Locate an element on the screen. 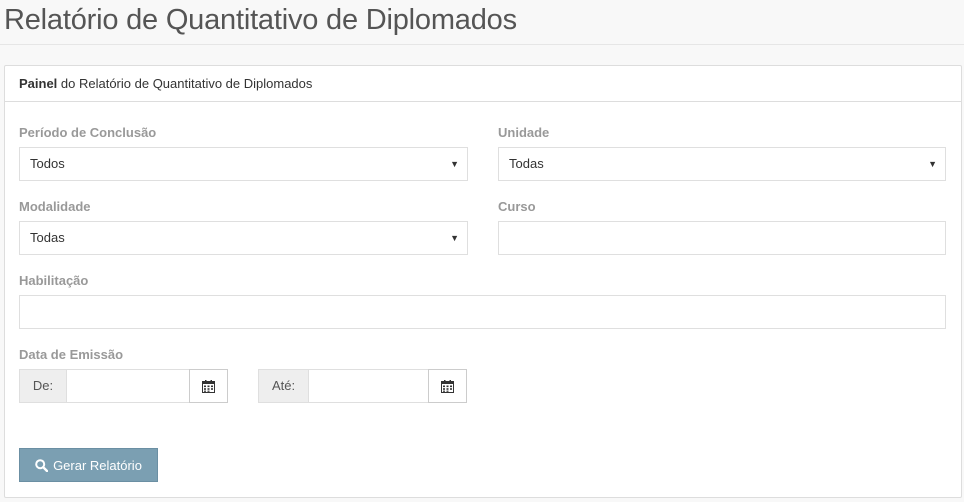 Image resolution: width=964 pixels, height=502 pixels. habilitacao-input is located at coordinates (482, 312).